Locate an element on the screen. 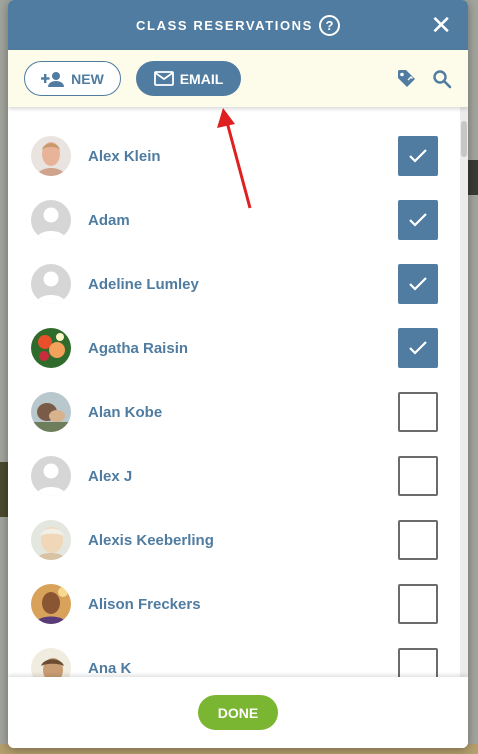 The width and height of the screenshot is (478, 754). email-button-label: EMAIL is located at coordinates (201, 78).